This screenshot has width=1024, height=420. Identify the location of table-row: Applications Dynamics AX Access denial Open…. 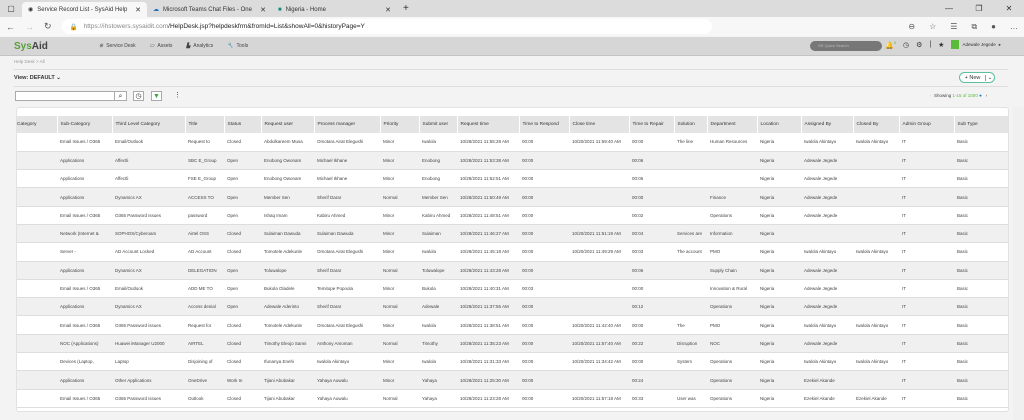
(512, 307).